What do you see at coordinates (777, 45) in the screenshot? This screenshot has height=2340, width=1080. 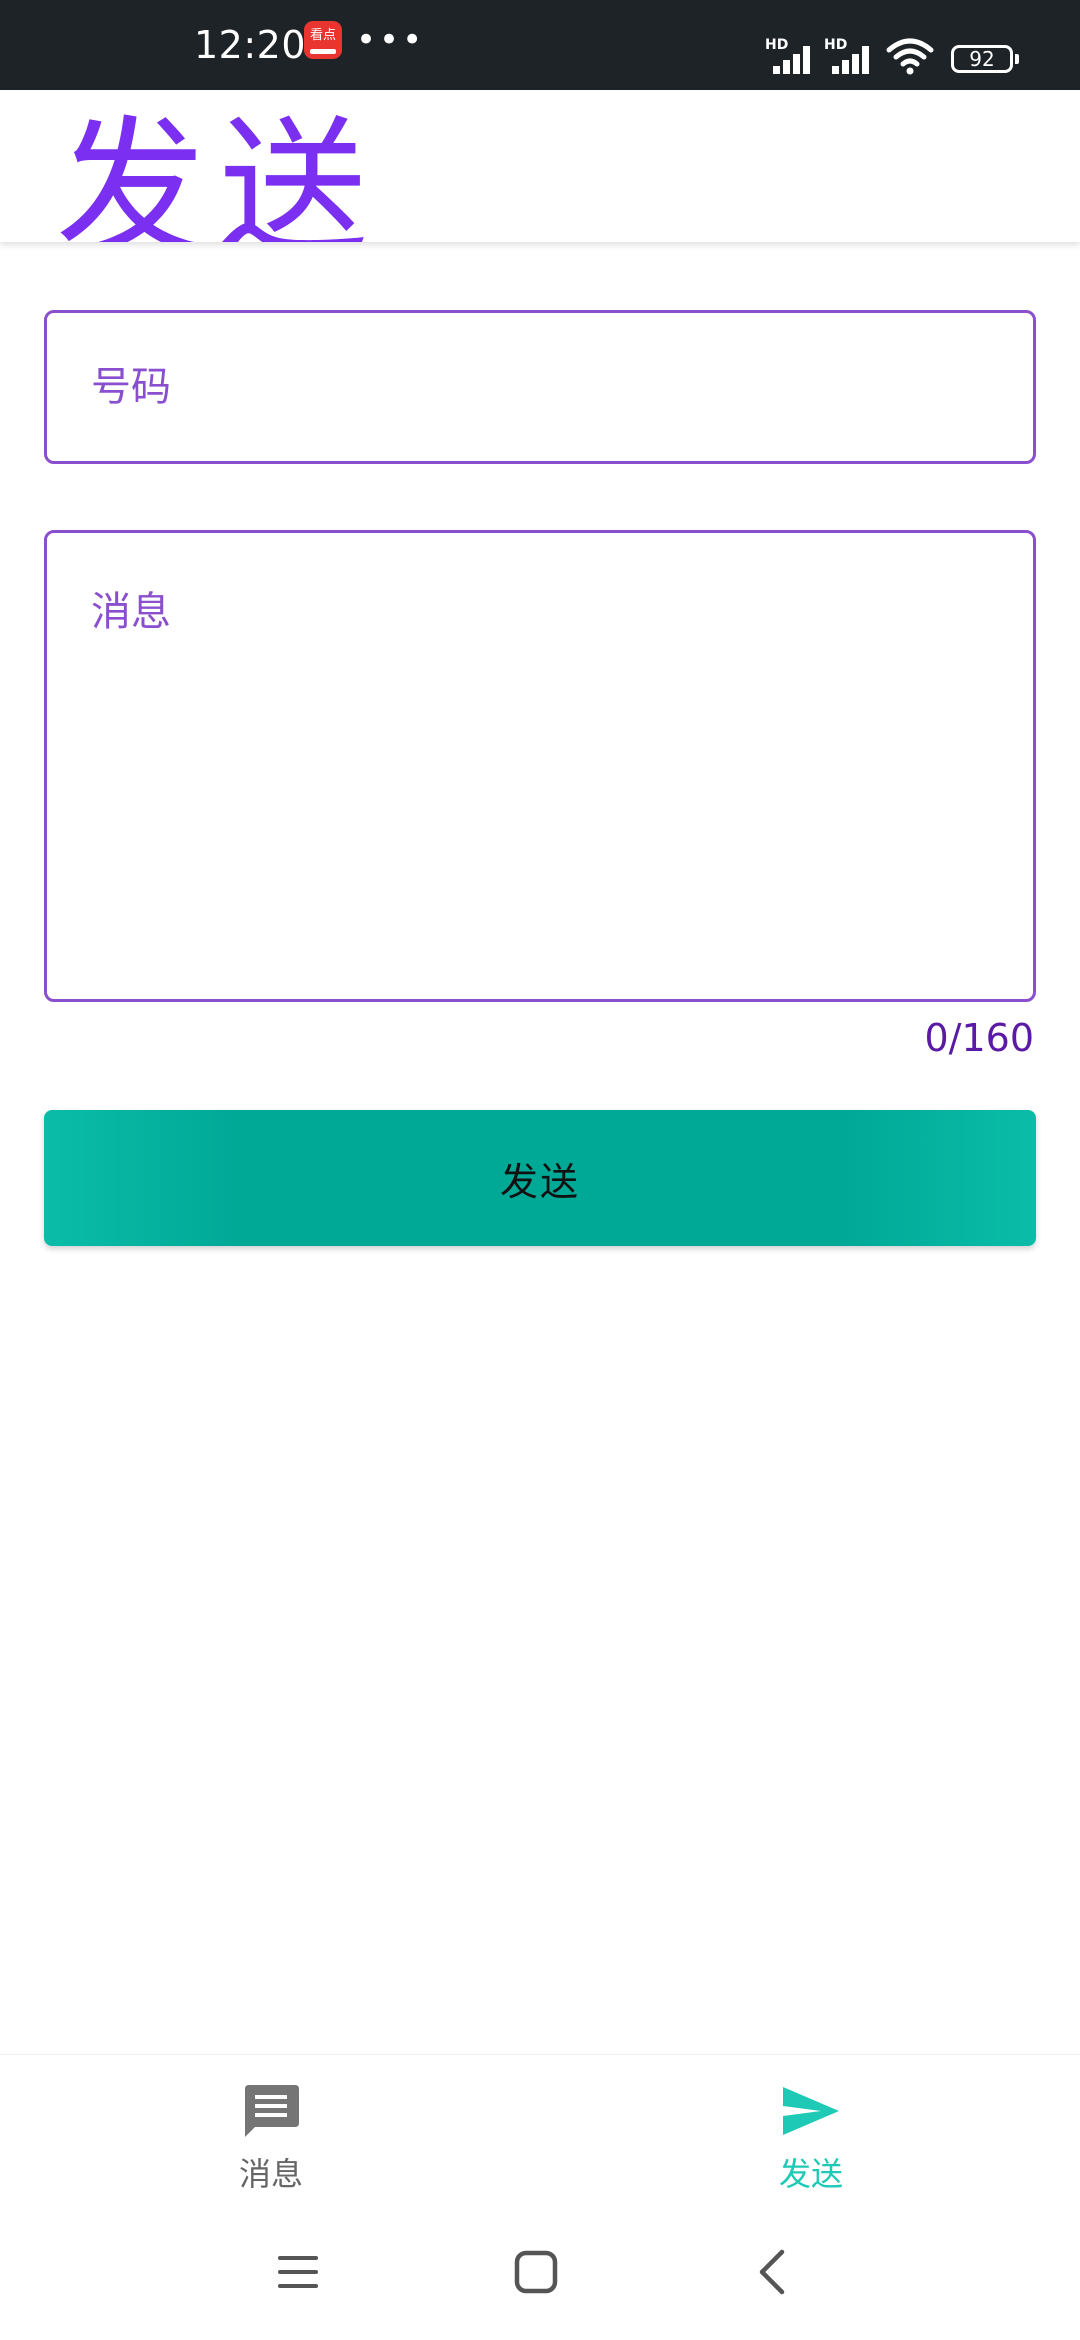 I see `signal-hd-label: HD` at bounding box center [777, 45].